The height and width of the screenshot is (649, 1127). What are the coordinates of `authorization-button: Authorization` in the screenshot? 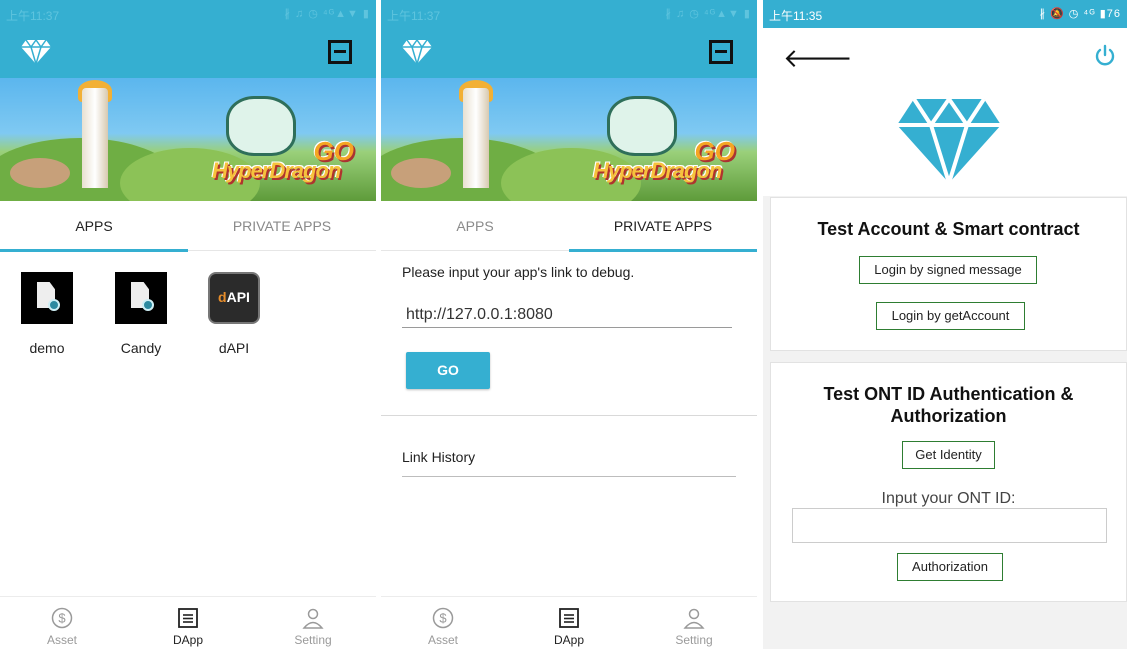 It's located at (950, 567).